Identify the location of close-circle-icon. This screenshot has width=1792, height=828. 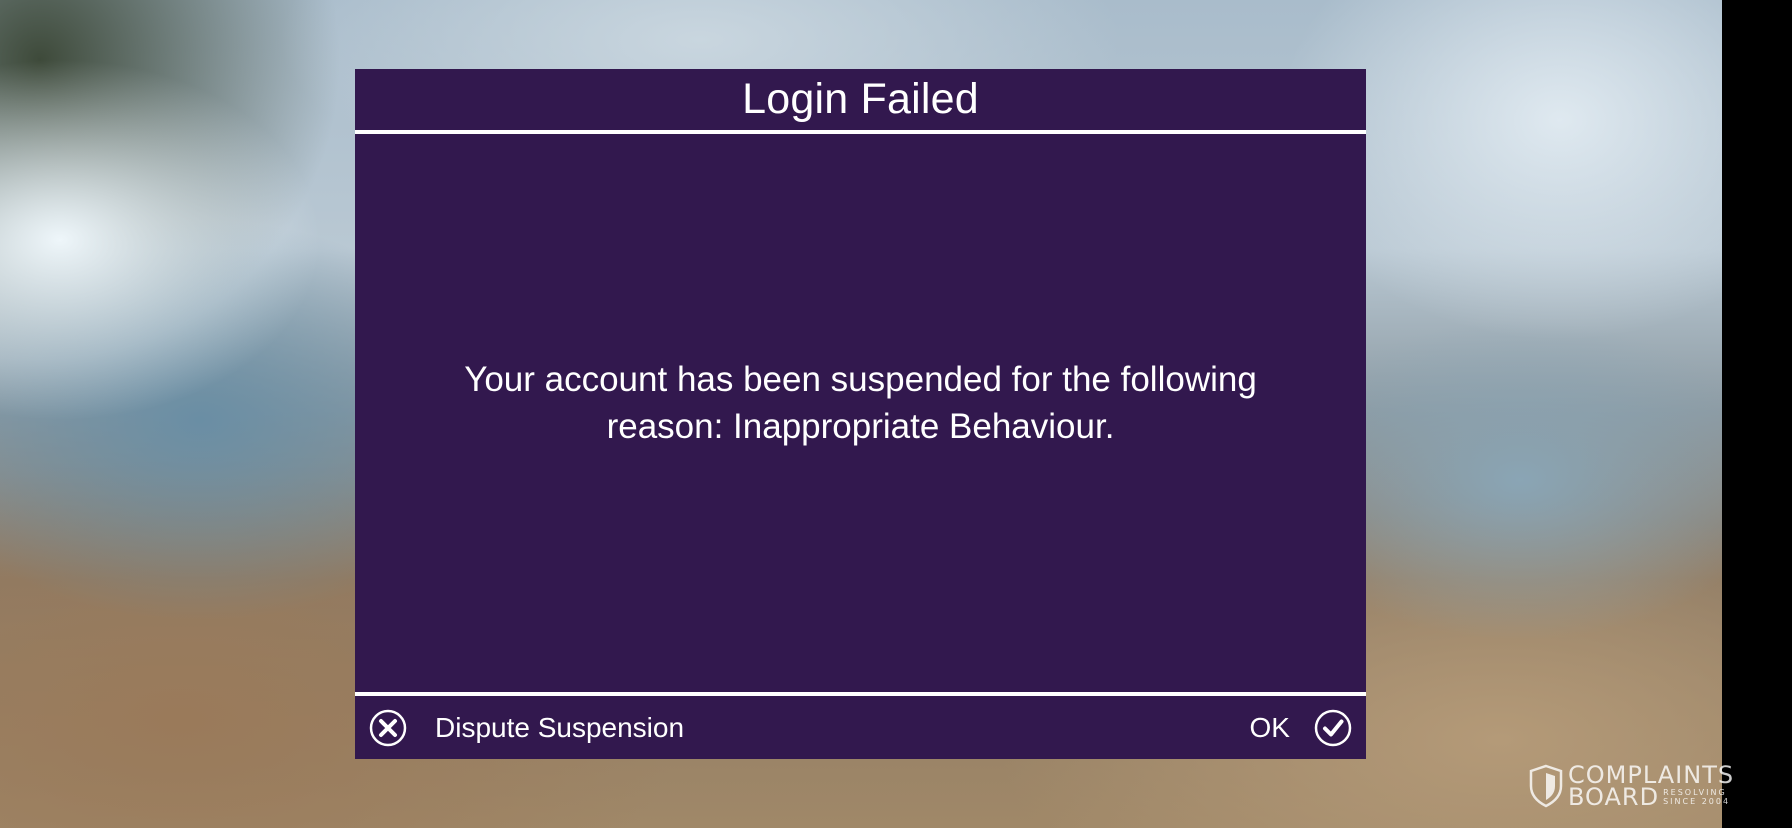
(388, 728).